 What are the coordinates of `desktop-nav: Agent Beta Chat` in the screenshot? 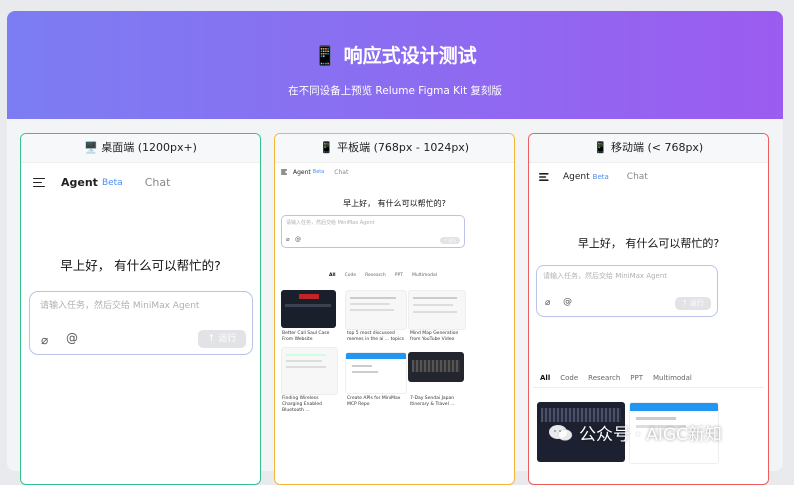 It's located at (101, 182).